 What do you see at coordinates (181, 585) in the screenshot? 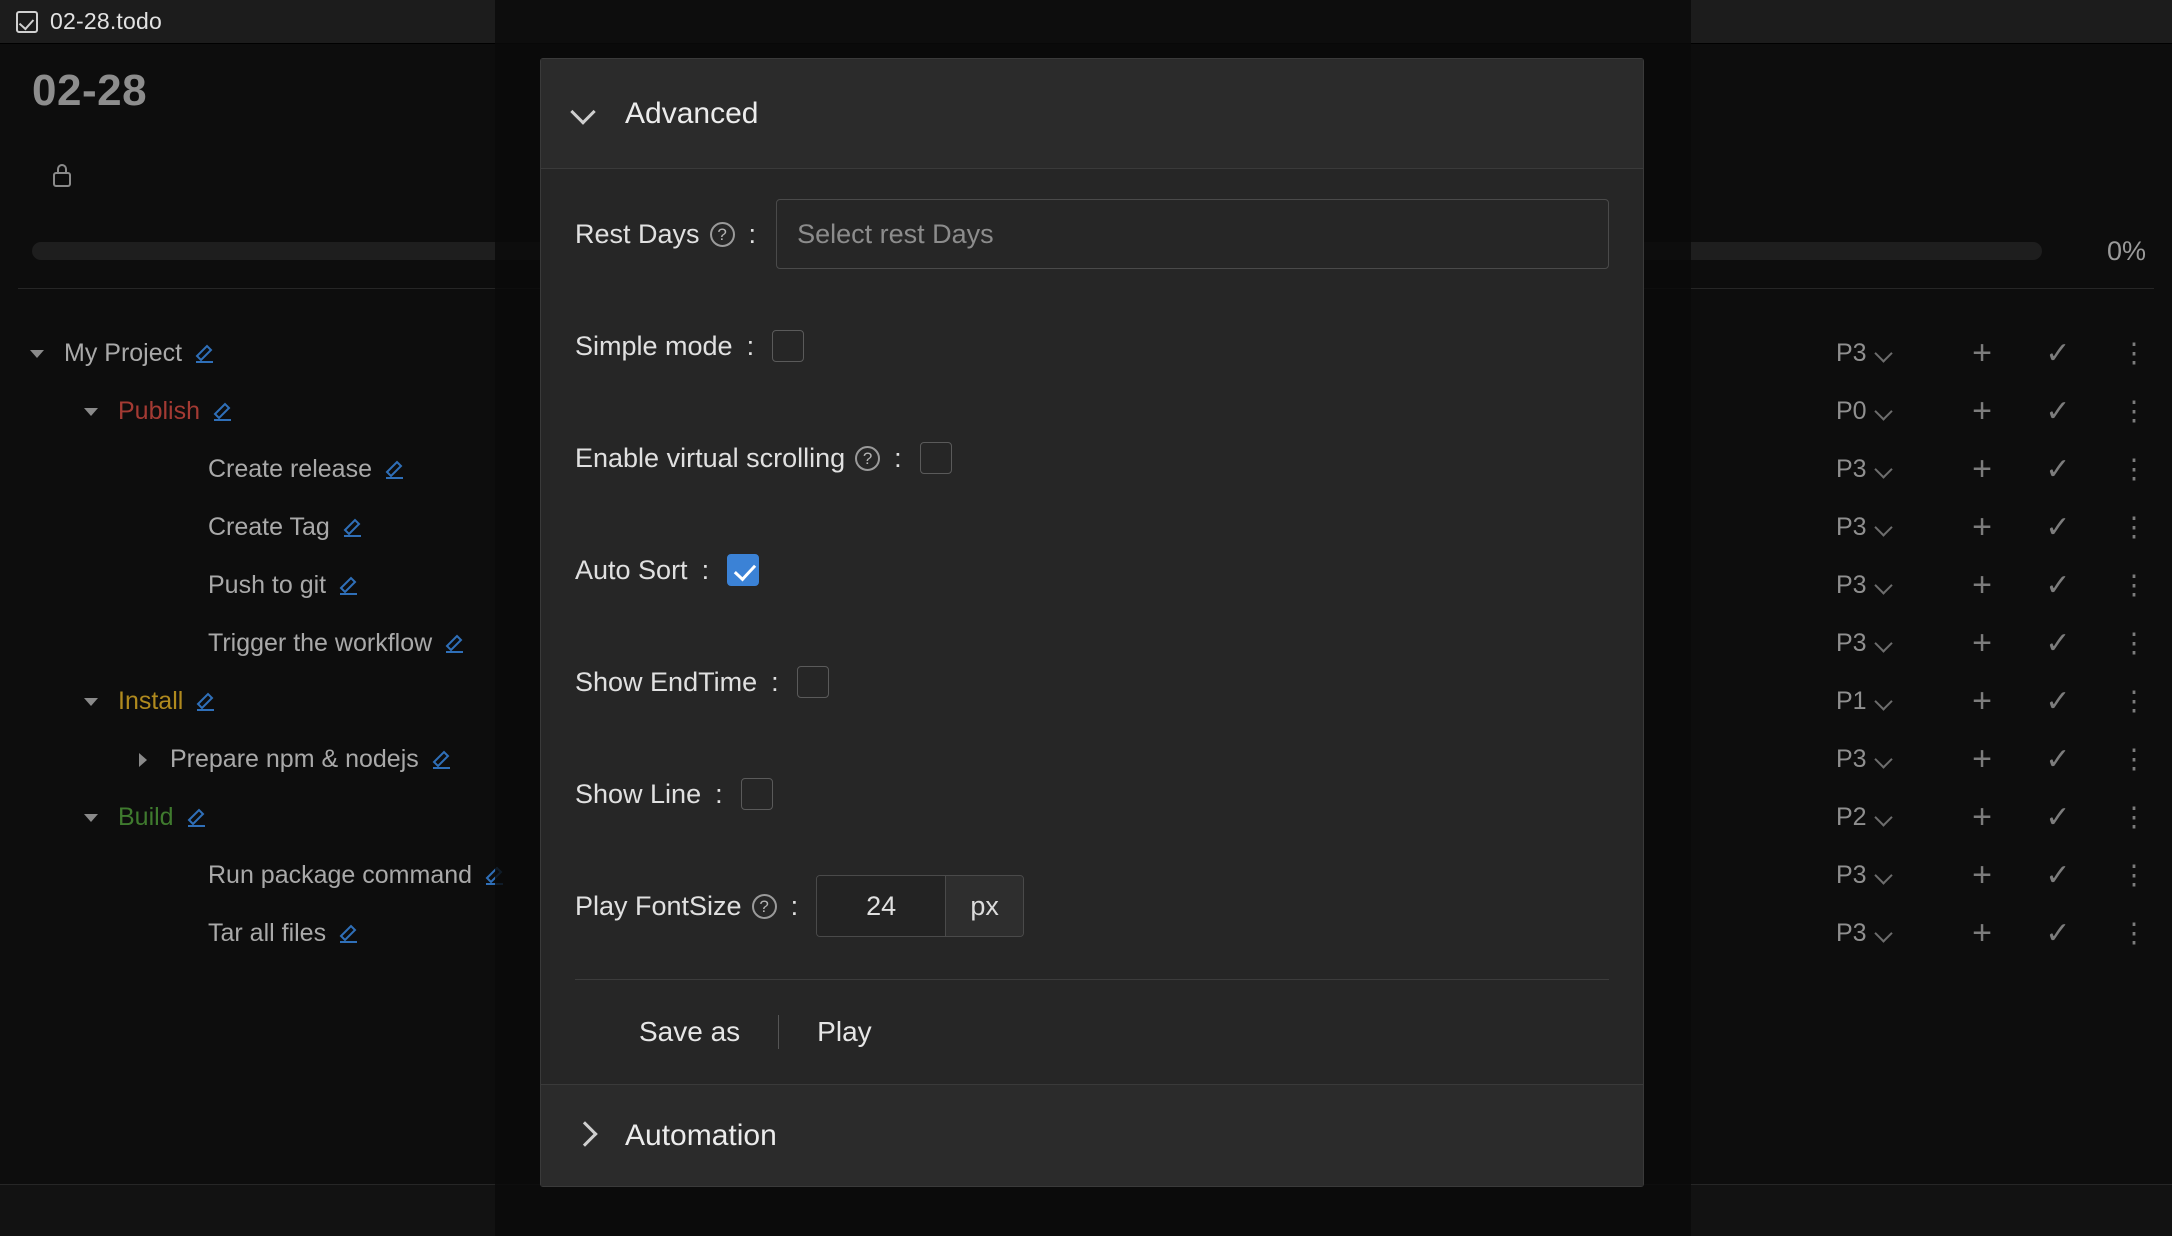
I see `task-row-main: Push to git` at bounding box center [181, 585].